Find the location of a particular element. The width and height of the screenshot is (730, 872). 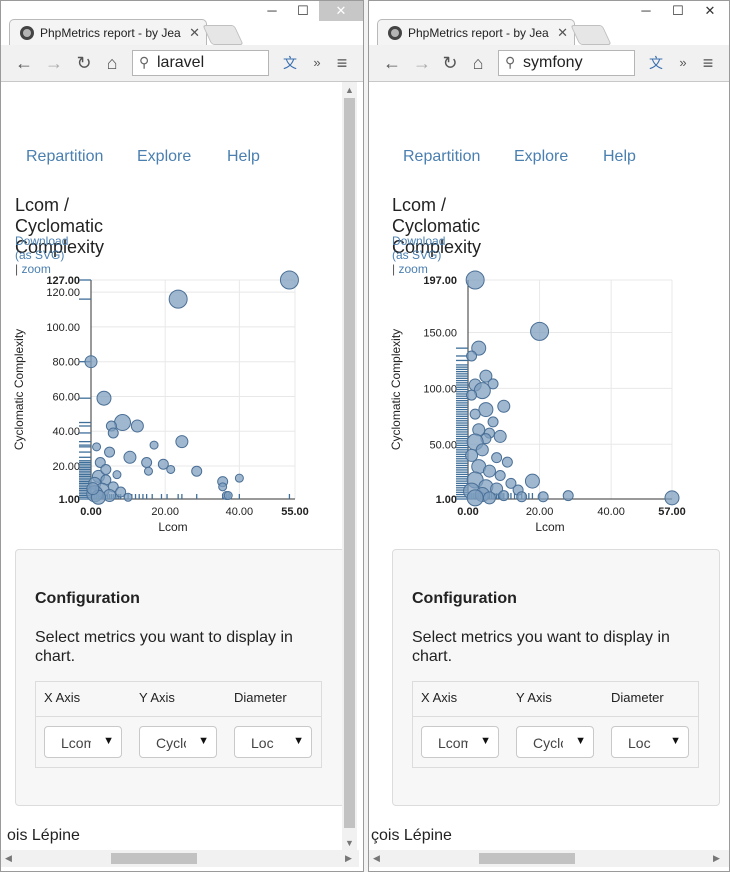

tab-strip: PhpMetrics report - by Jea ✕ ─ ☐ ✕ is located at coordinates (549, 23).